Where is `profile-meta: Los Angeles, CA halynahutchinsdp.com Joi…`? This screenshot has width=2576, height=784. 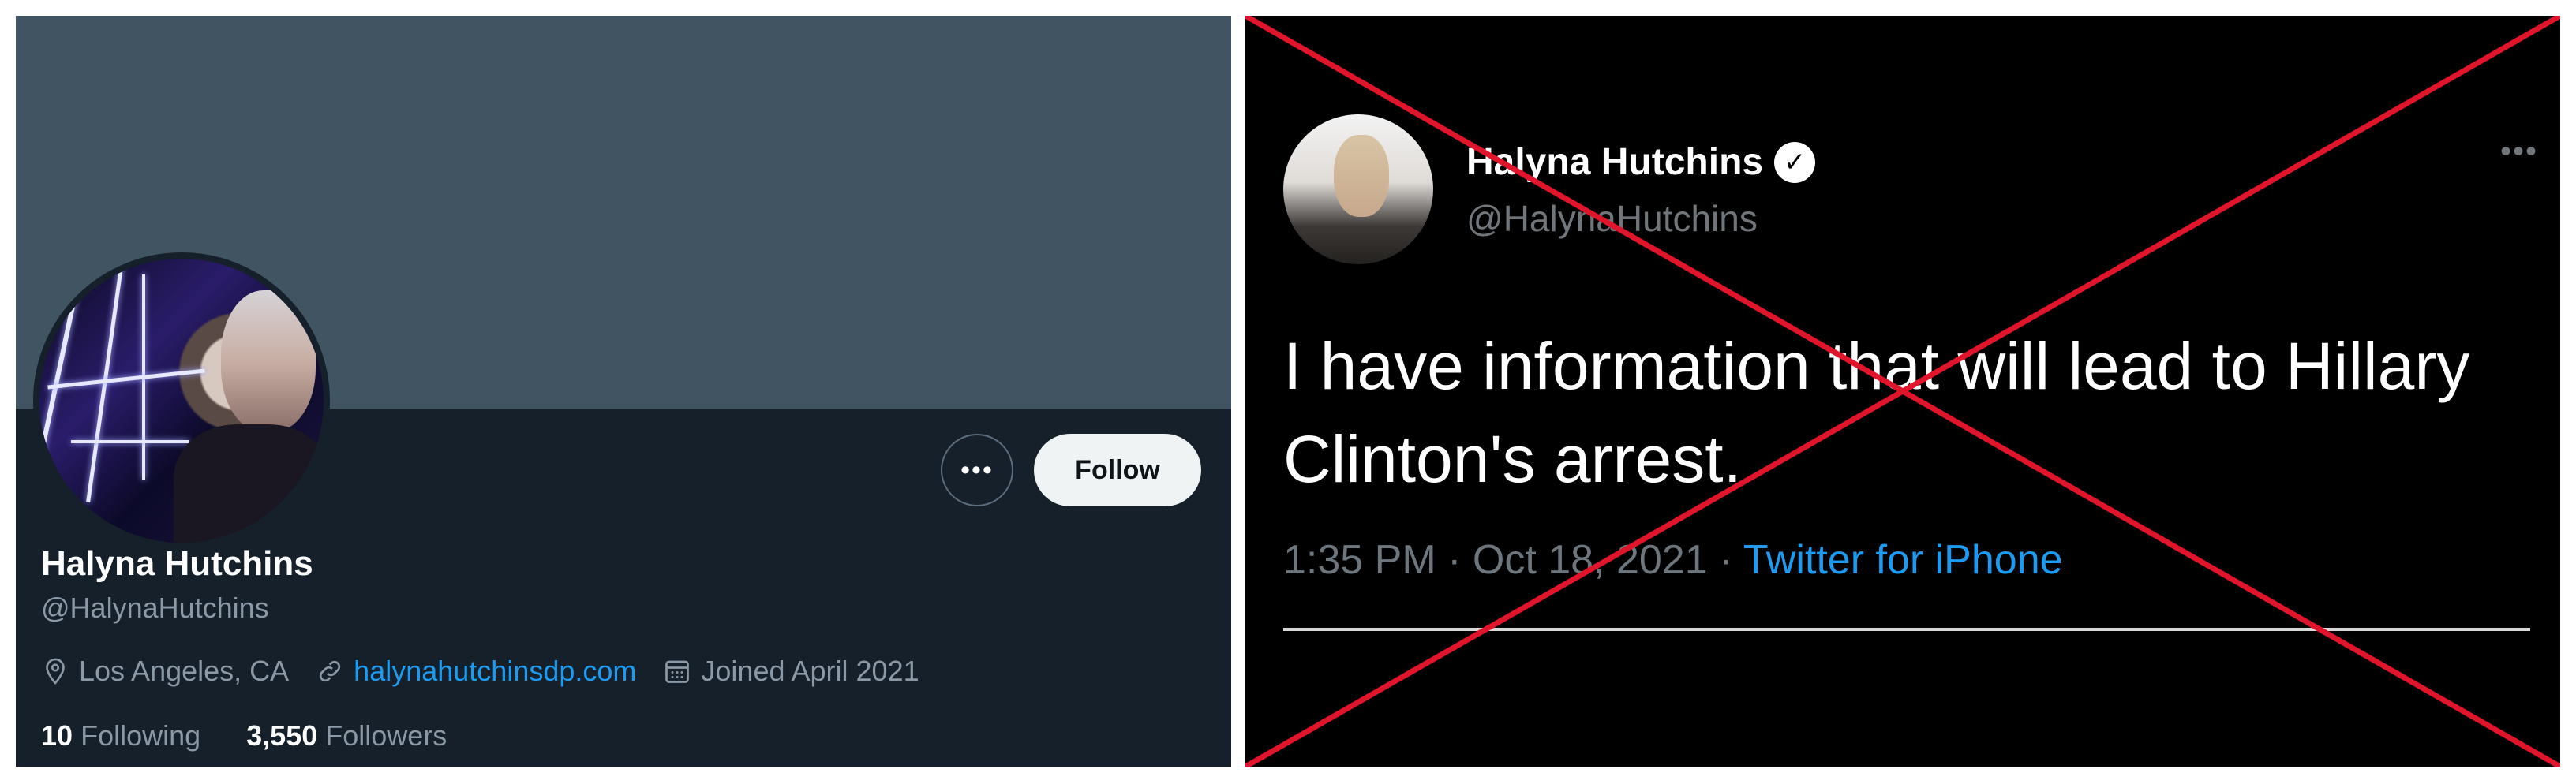 profile-meta: Los Angeles, CA halynahutchinsdp.com Joi… is located at coordinates (493, 671).